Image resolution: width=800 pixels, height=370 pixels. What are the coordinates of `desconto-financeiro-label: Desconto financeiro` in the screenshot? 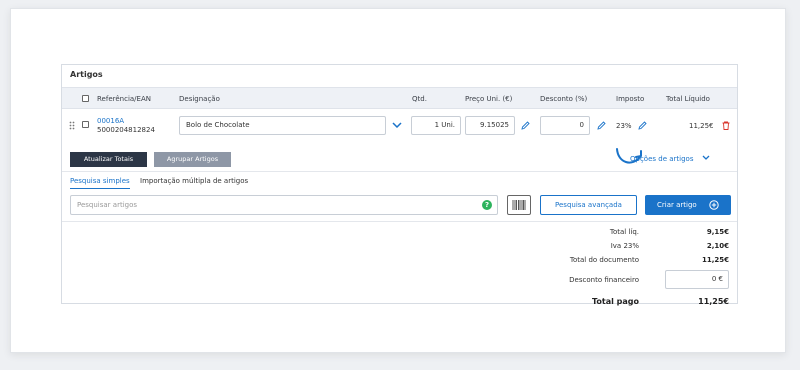 It's located at (604, 280).